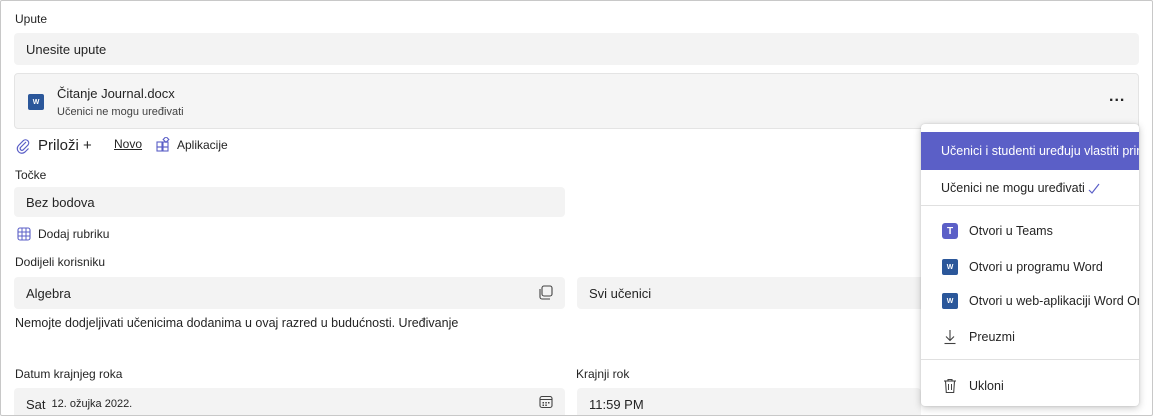  Describe the element at coordinates (128, 144) in the screenshot. I see `new-button: Novo` at that location.